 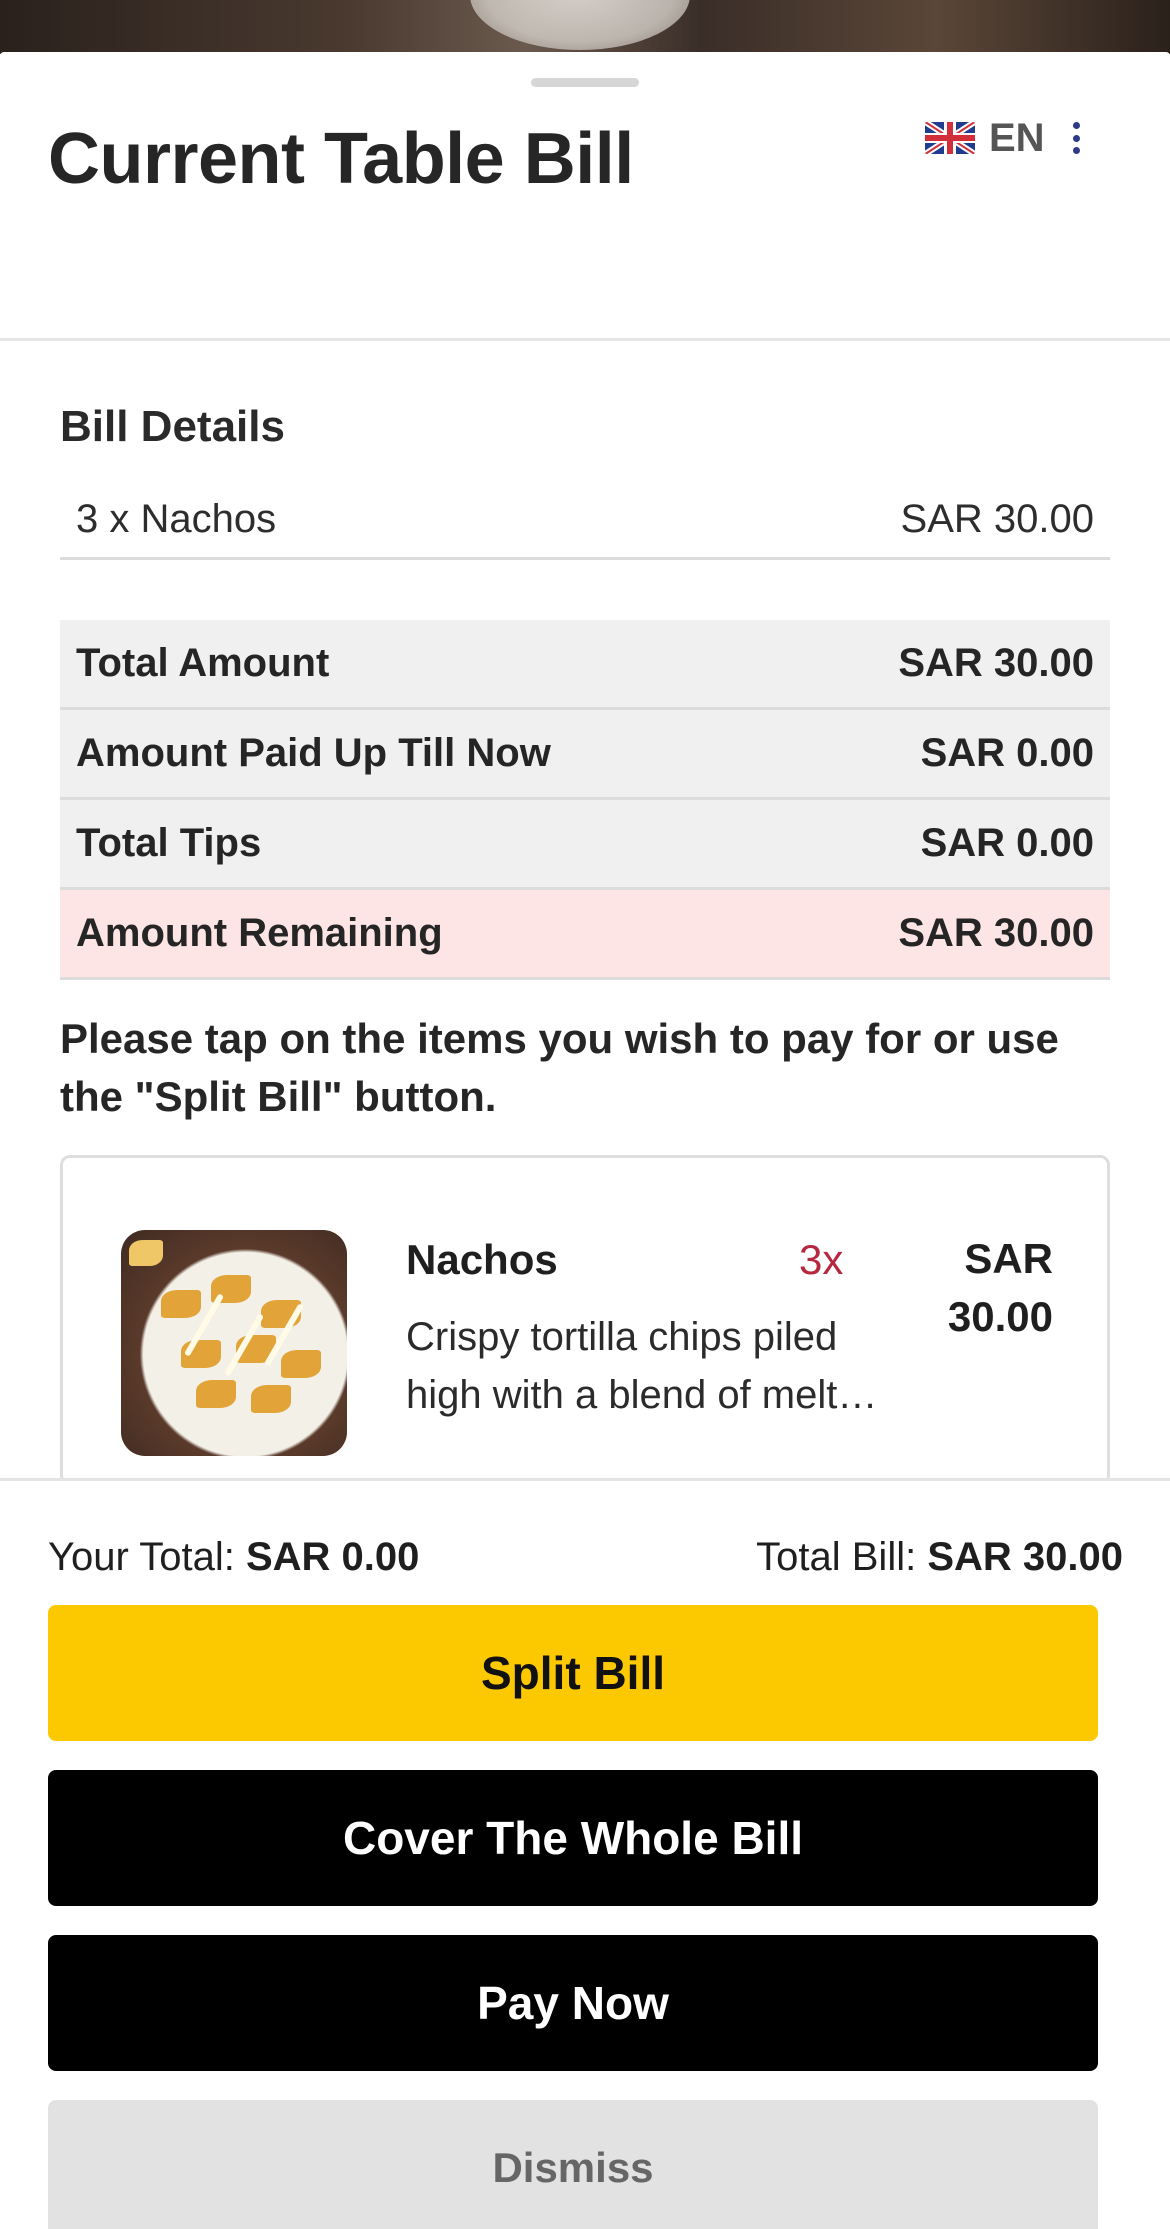 What do you see at coordinates (585, 845) in the screenshot?
I see `summary-row-tips: Total Tips SAR 0.00` at bounding box center [585, 845].